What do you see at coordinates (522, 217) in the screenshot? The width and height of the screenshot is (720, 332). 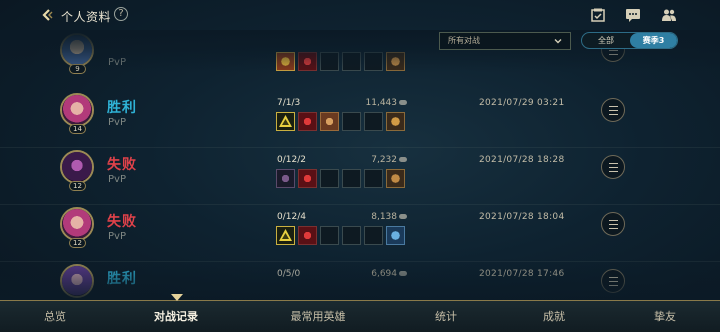 I see `match-date: 2021/07/28 18:04` at bounding box center [522, 217].